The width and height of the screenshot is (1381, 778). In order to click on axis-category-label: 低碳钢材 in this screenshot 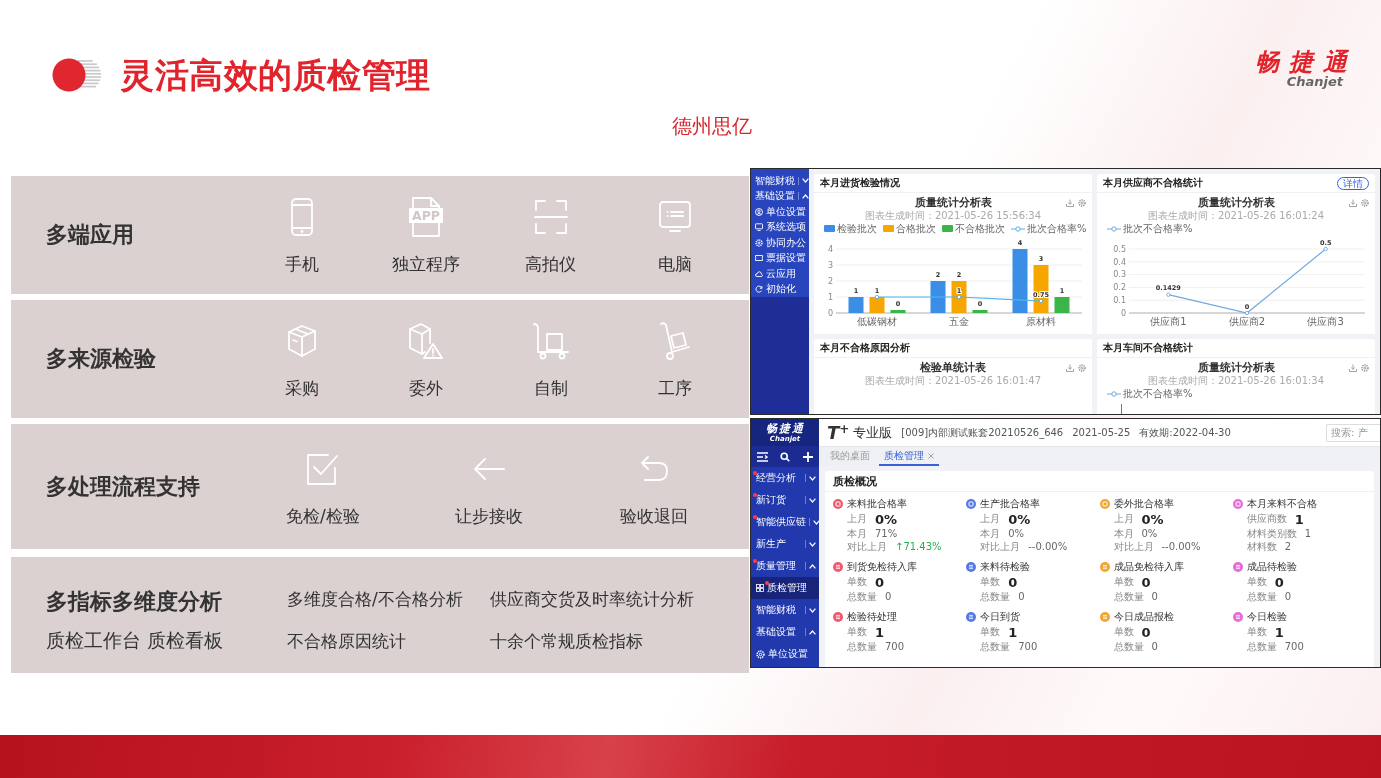, I will do `click(877, 321)`.